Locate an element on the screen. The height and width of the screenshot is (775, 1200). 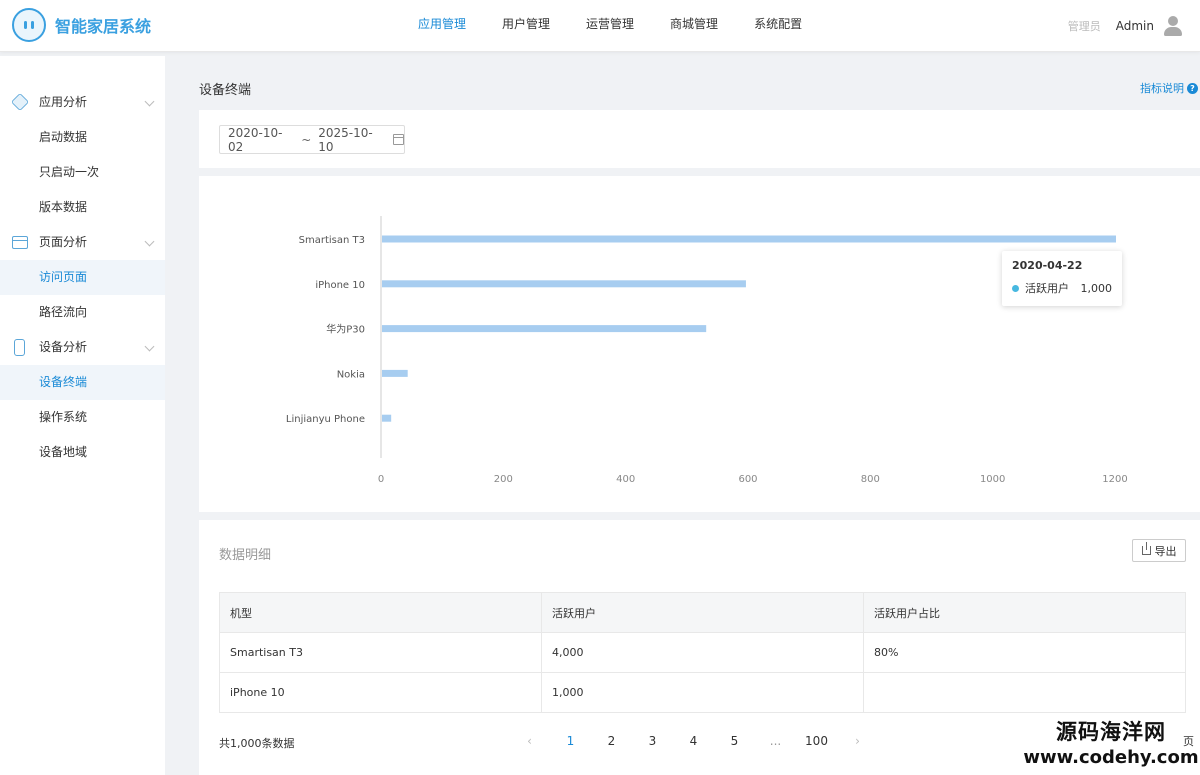
table-cell: 80% is located at coordinates (1024, 652).